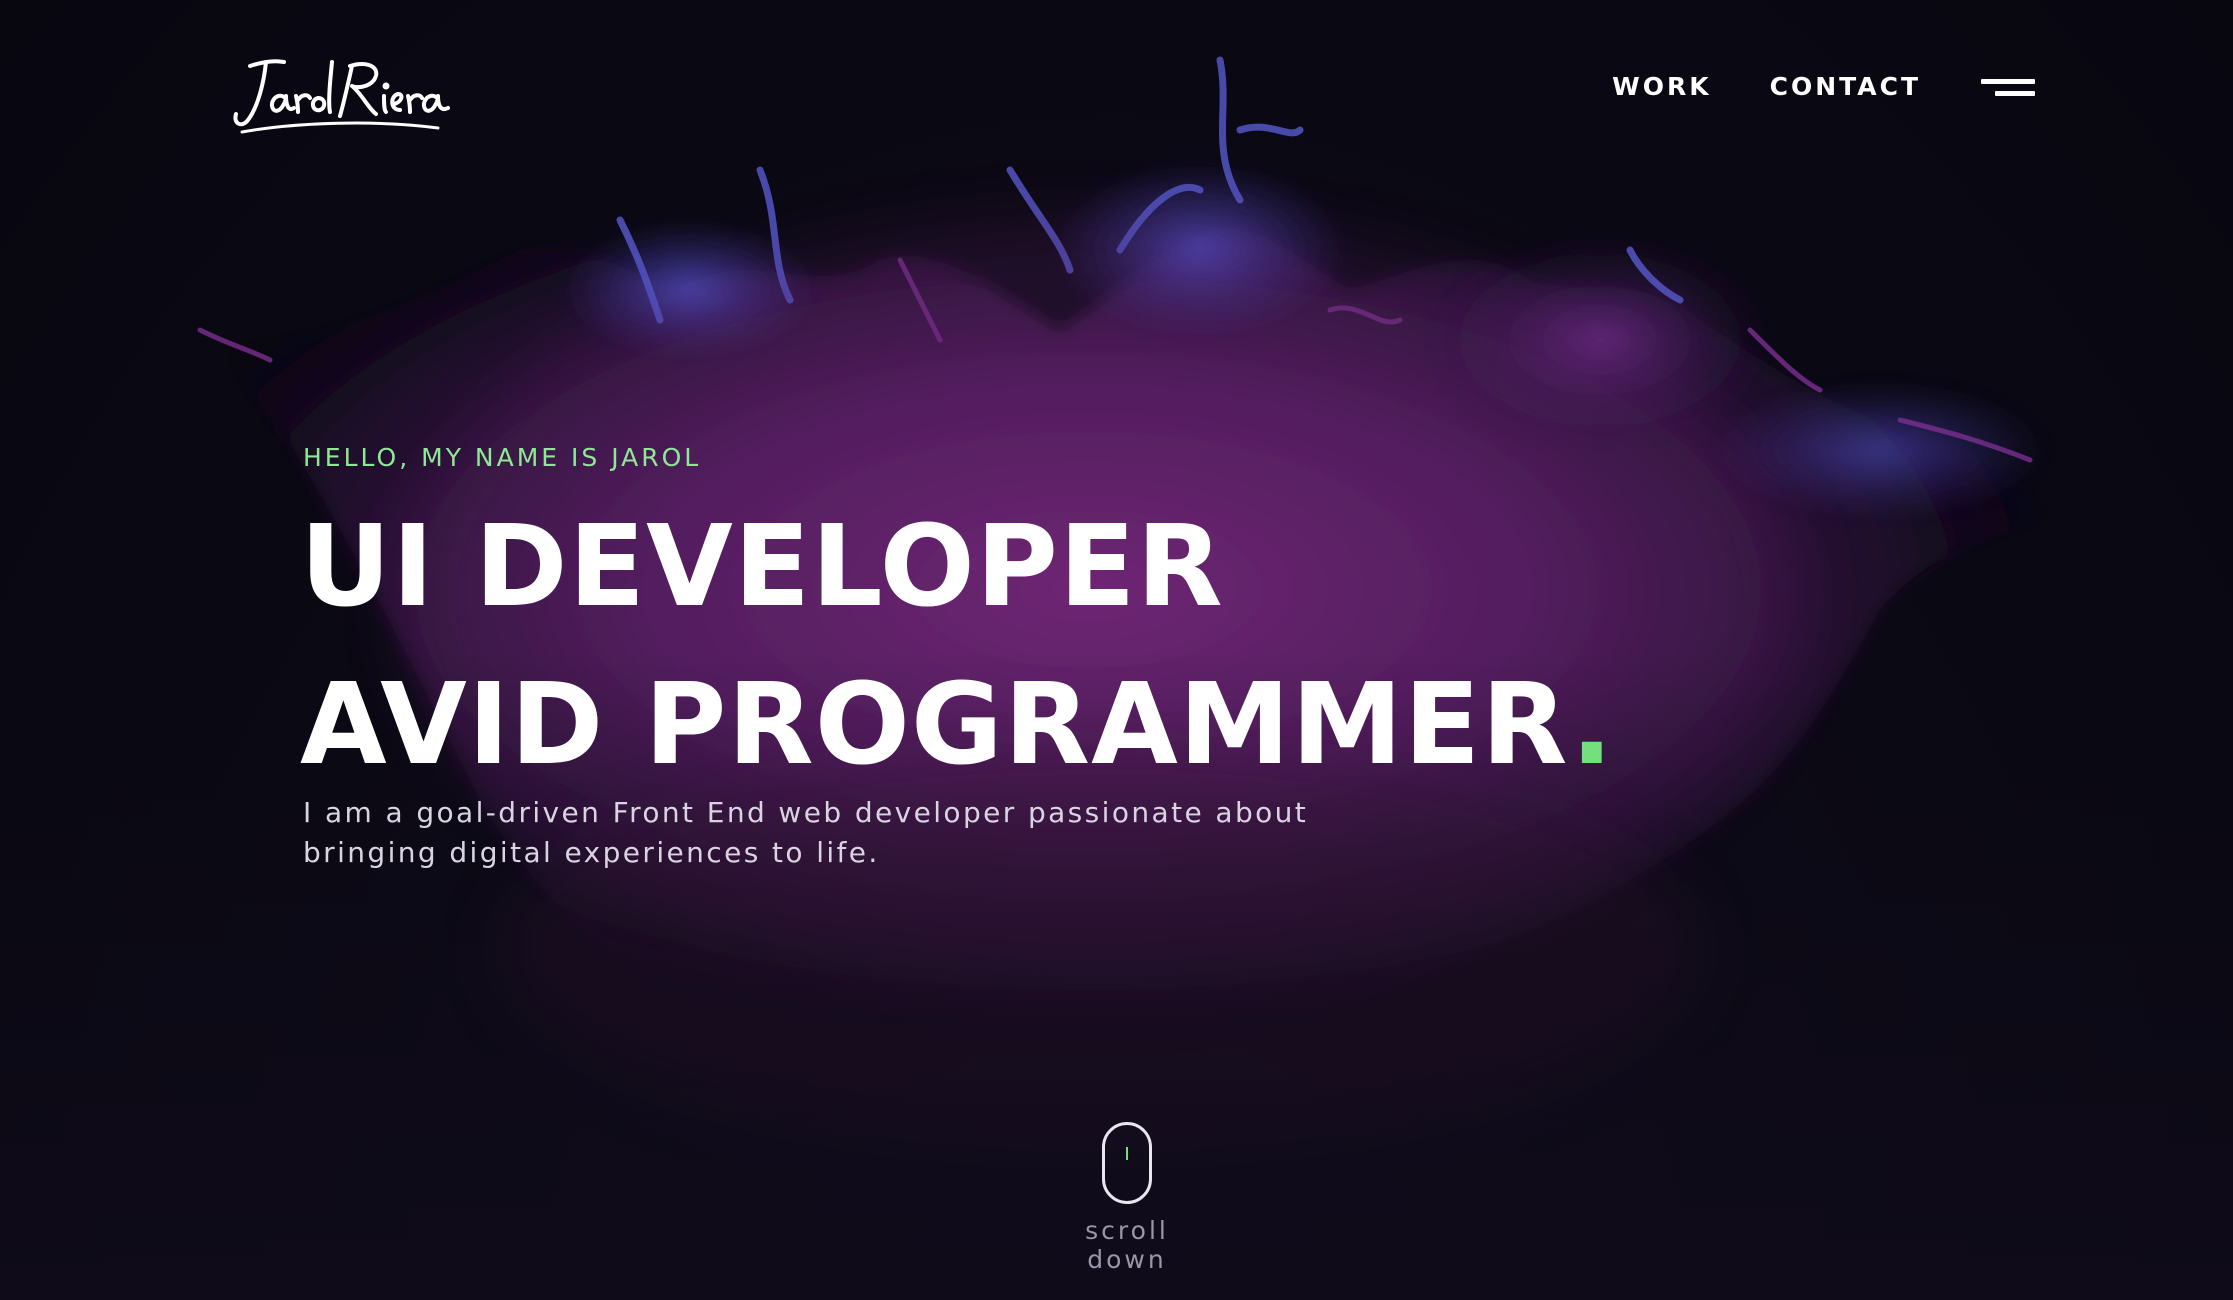  I want to click on nav-link-contact: CONTACT, so click(1845, 86).